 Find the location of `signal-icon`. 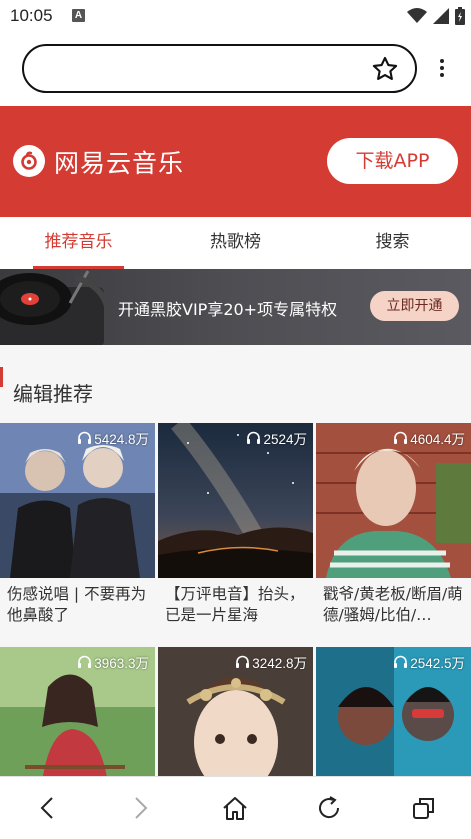

signal-icon is located at coordinates (441, 16).